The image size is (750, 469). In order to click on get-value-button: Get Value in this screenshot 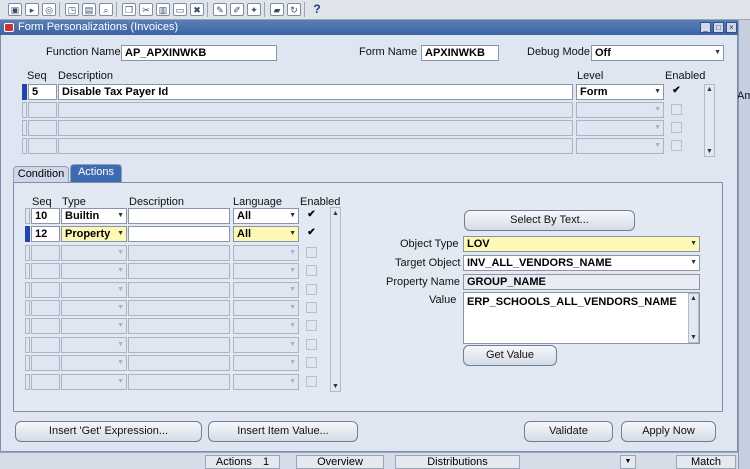, I will do `click(510, 355)`.